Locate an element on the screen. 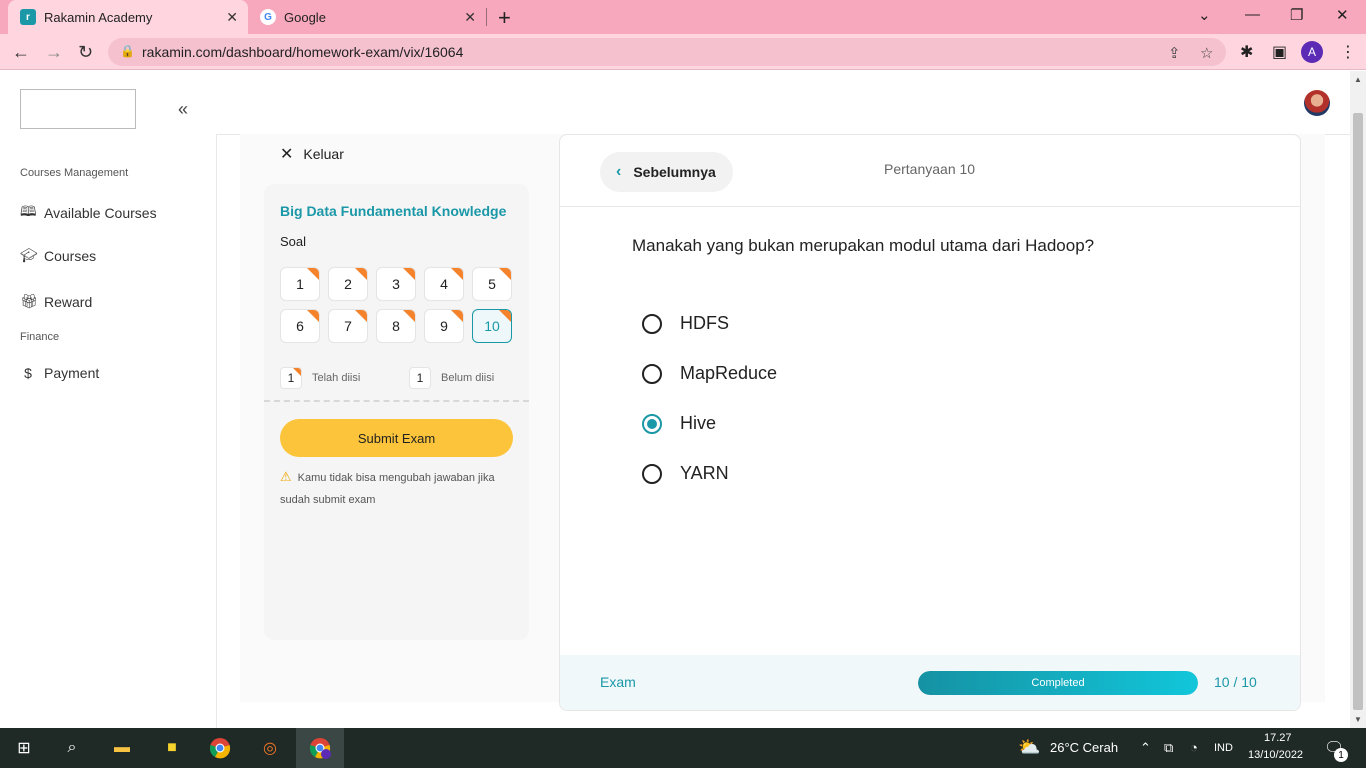 The width and height of the screenshot is (1366, 768). network-icon: ⧉ is located at coordinates (1168, 748).